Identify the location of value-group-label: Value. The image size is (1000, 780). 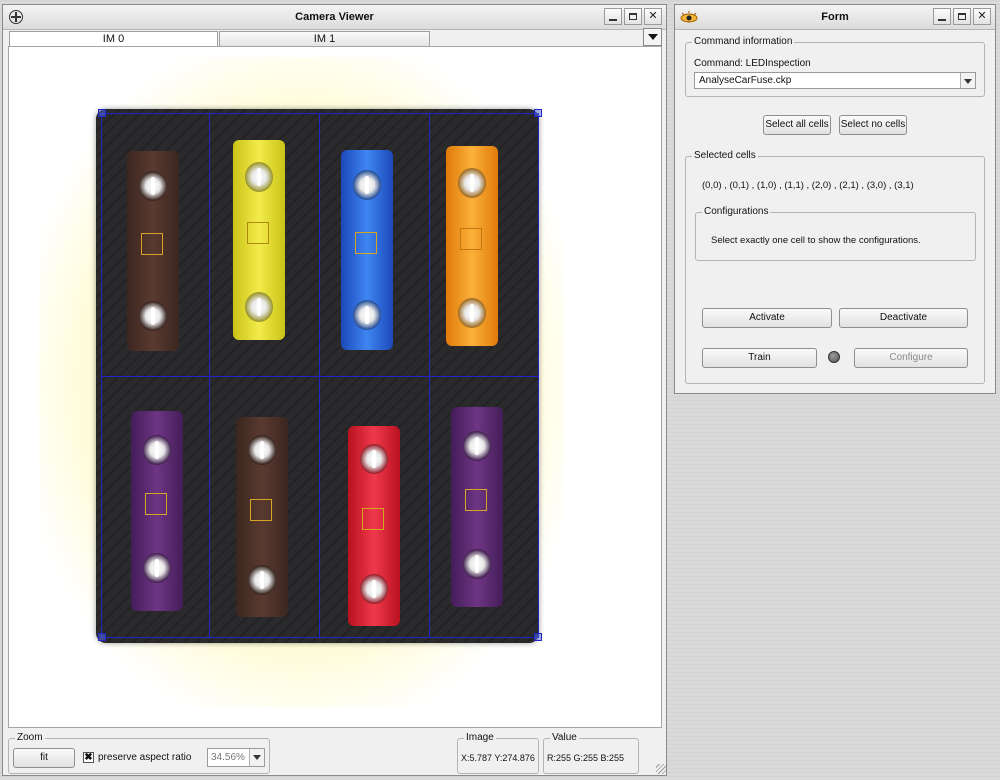
(564, 737).